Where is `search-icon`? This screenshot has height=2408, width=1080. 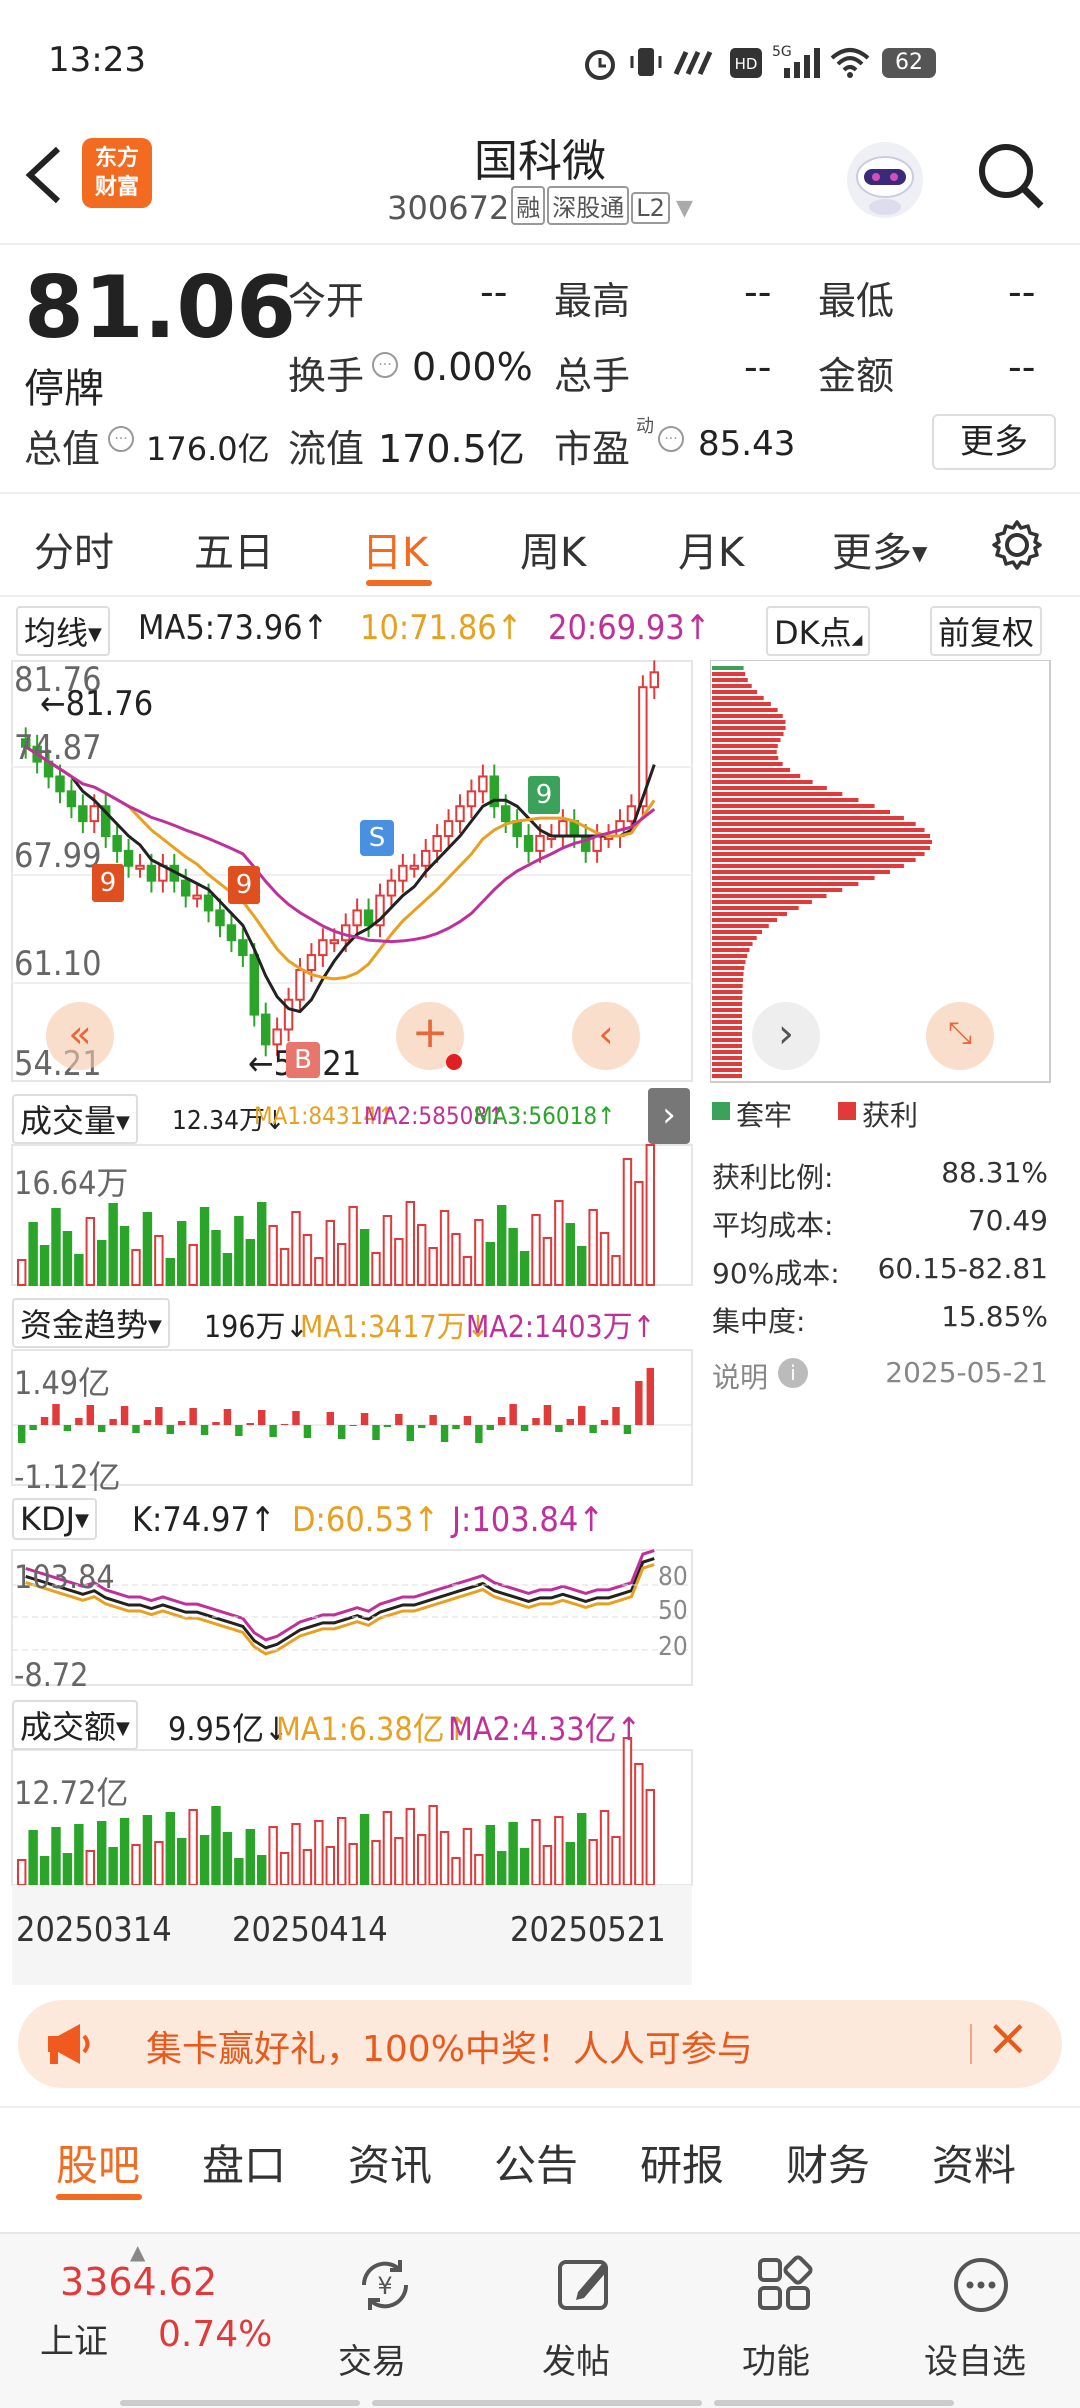 search-icon is located at coordinates (1011, 176).